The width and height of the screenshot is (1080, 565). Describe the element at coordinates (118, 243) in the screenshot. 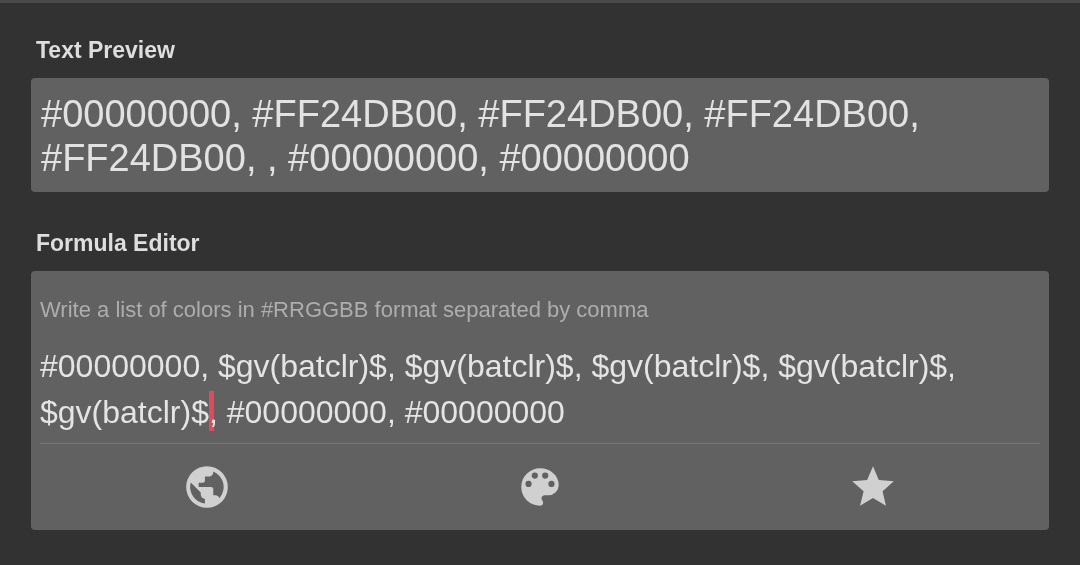

I see `section-label: Formula Editor` at that location.